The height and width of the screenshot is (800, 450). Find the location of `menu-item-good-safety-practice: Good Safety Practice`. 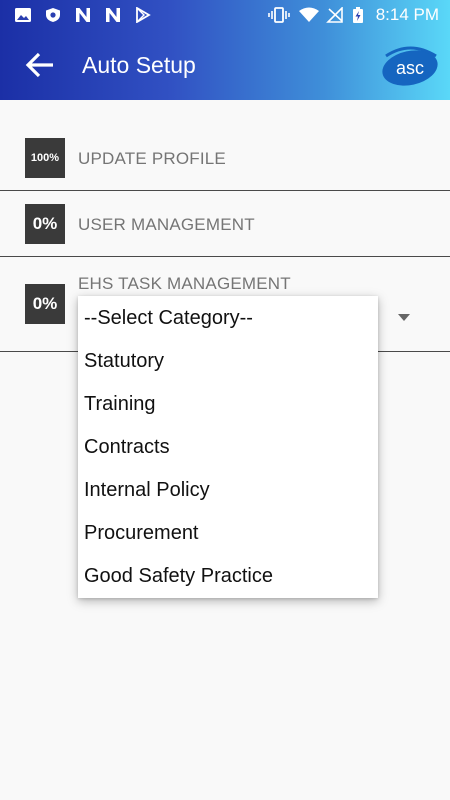

menu-item-good-safety-practice: Good Safety Practice is located at coordinates (228, 576).